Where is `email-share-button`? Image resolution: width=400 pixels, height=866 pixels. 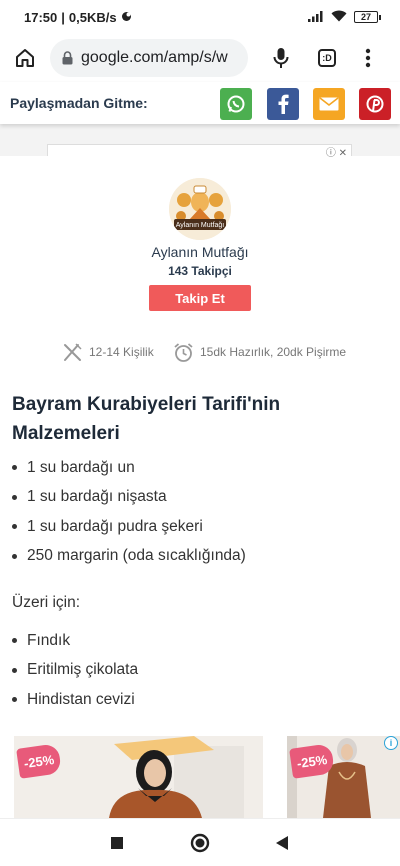
email-share-button is located at coordinates (329, 104).